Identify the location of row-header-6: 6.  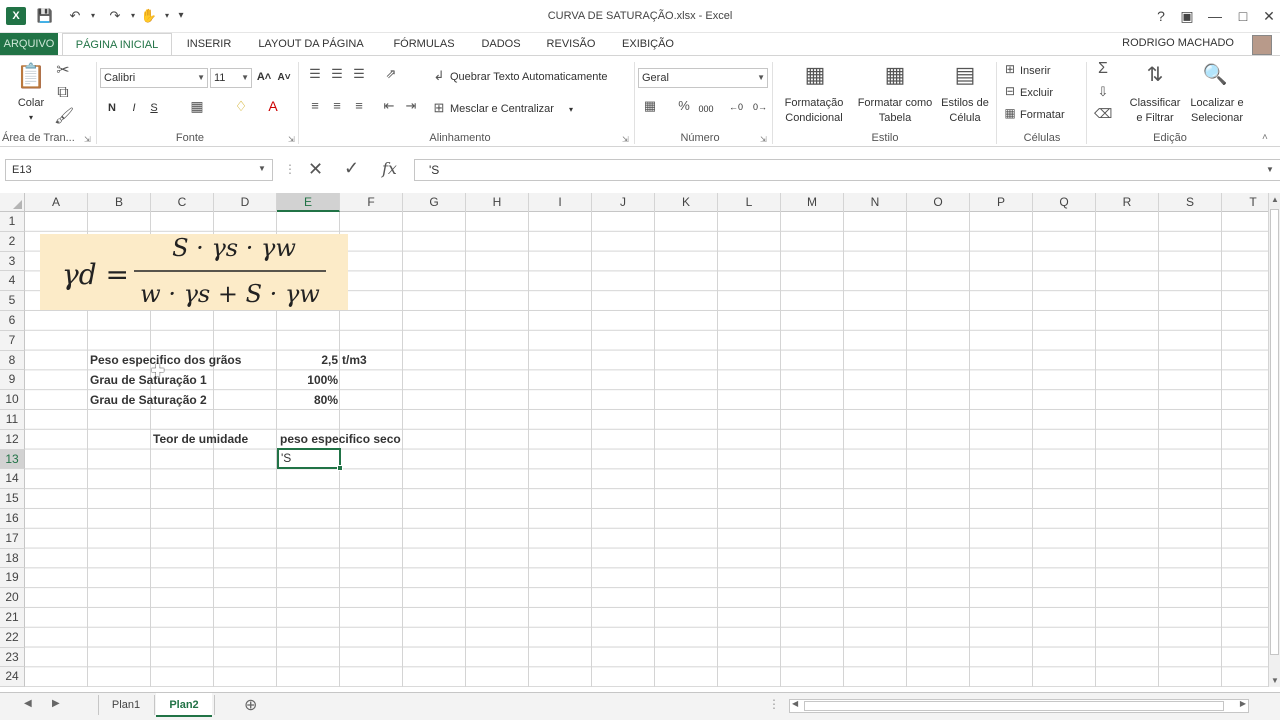
(12, 321).